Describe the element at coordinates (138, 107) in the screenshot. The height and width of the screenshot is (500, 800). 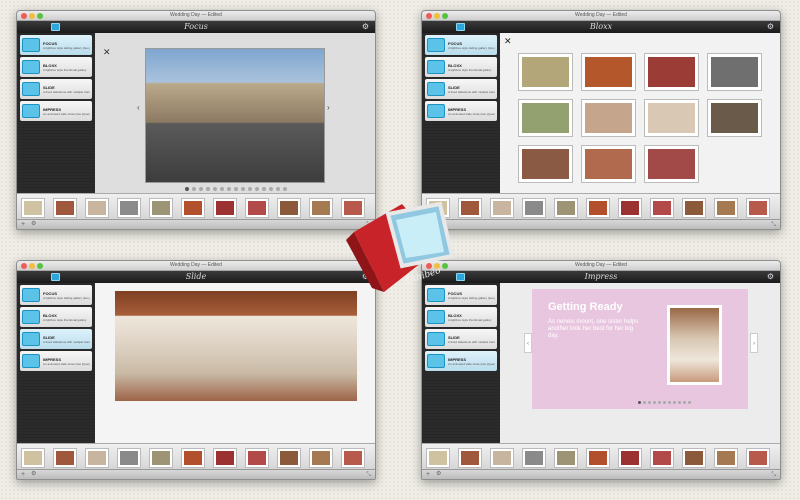
I see `previous-arrow-icon: ‹` at that location.